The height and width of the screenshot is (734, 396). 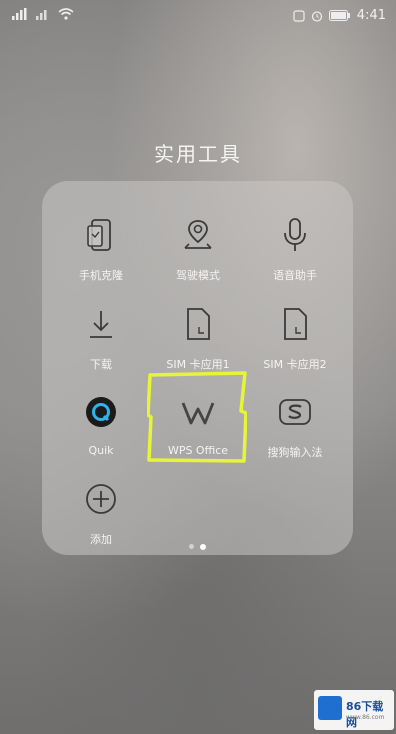 I want to click on app-label: 驾驶模式, so click(x=198, y=275).